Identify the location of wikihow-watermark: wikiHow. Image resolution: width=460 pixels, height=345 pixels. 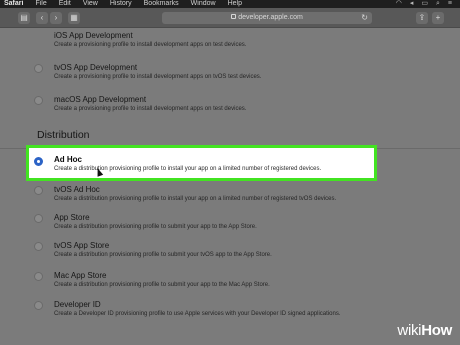
(424, 330).